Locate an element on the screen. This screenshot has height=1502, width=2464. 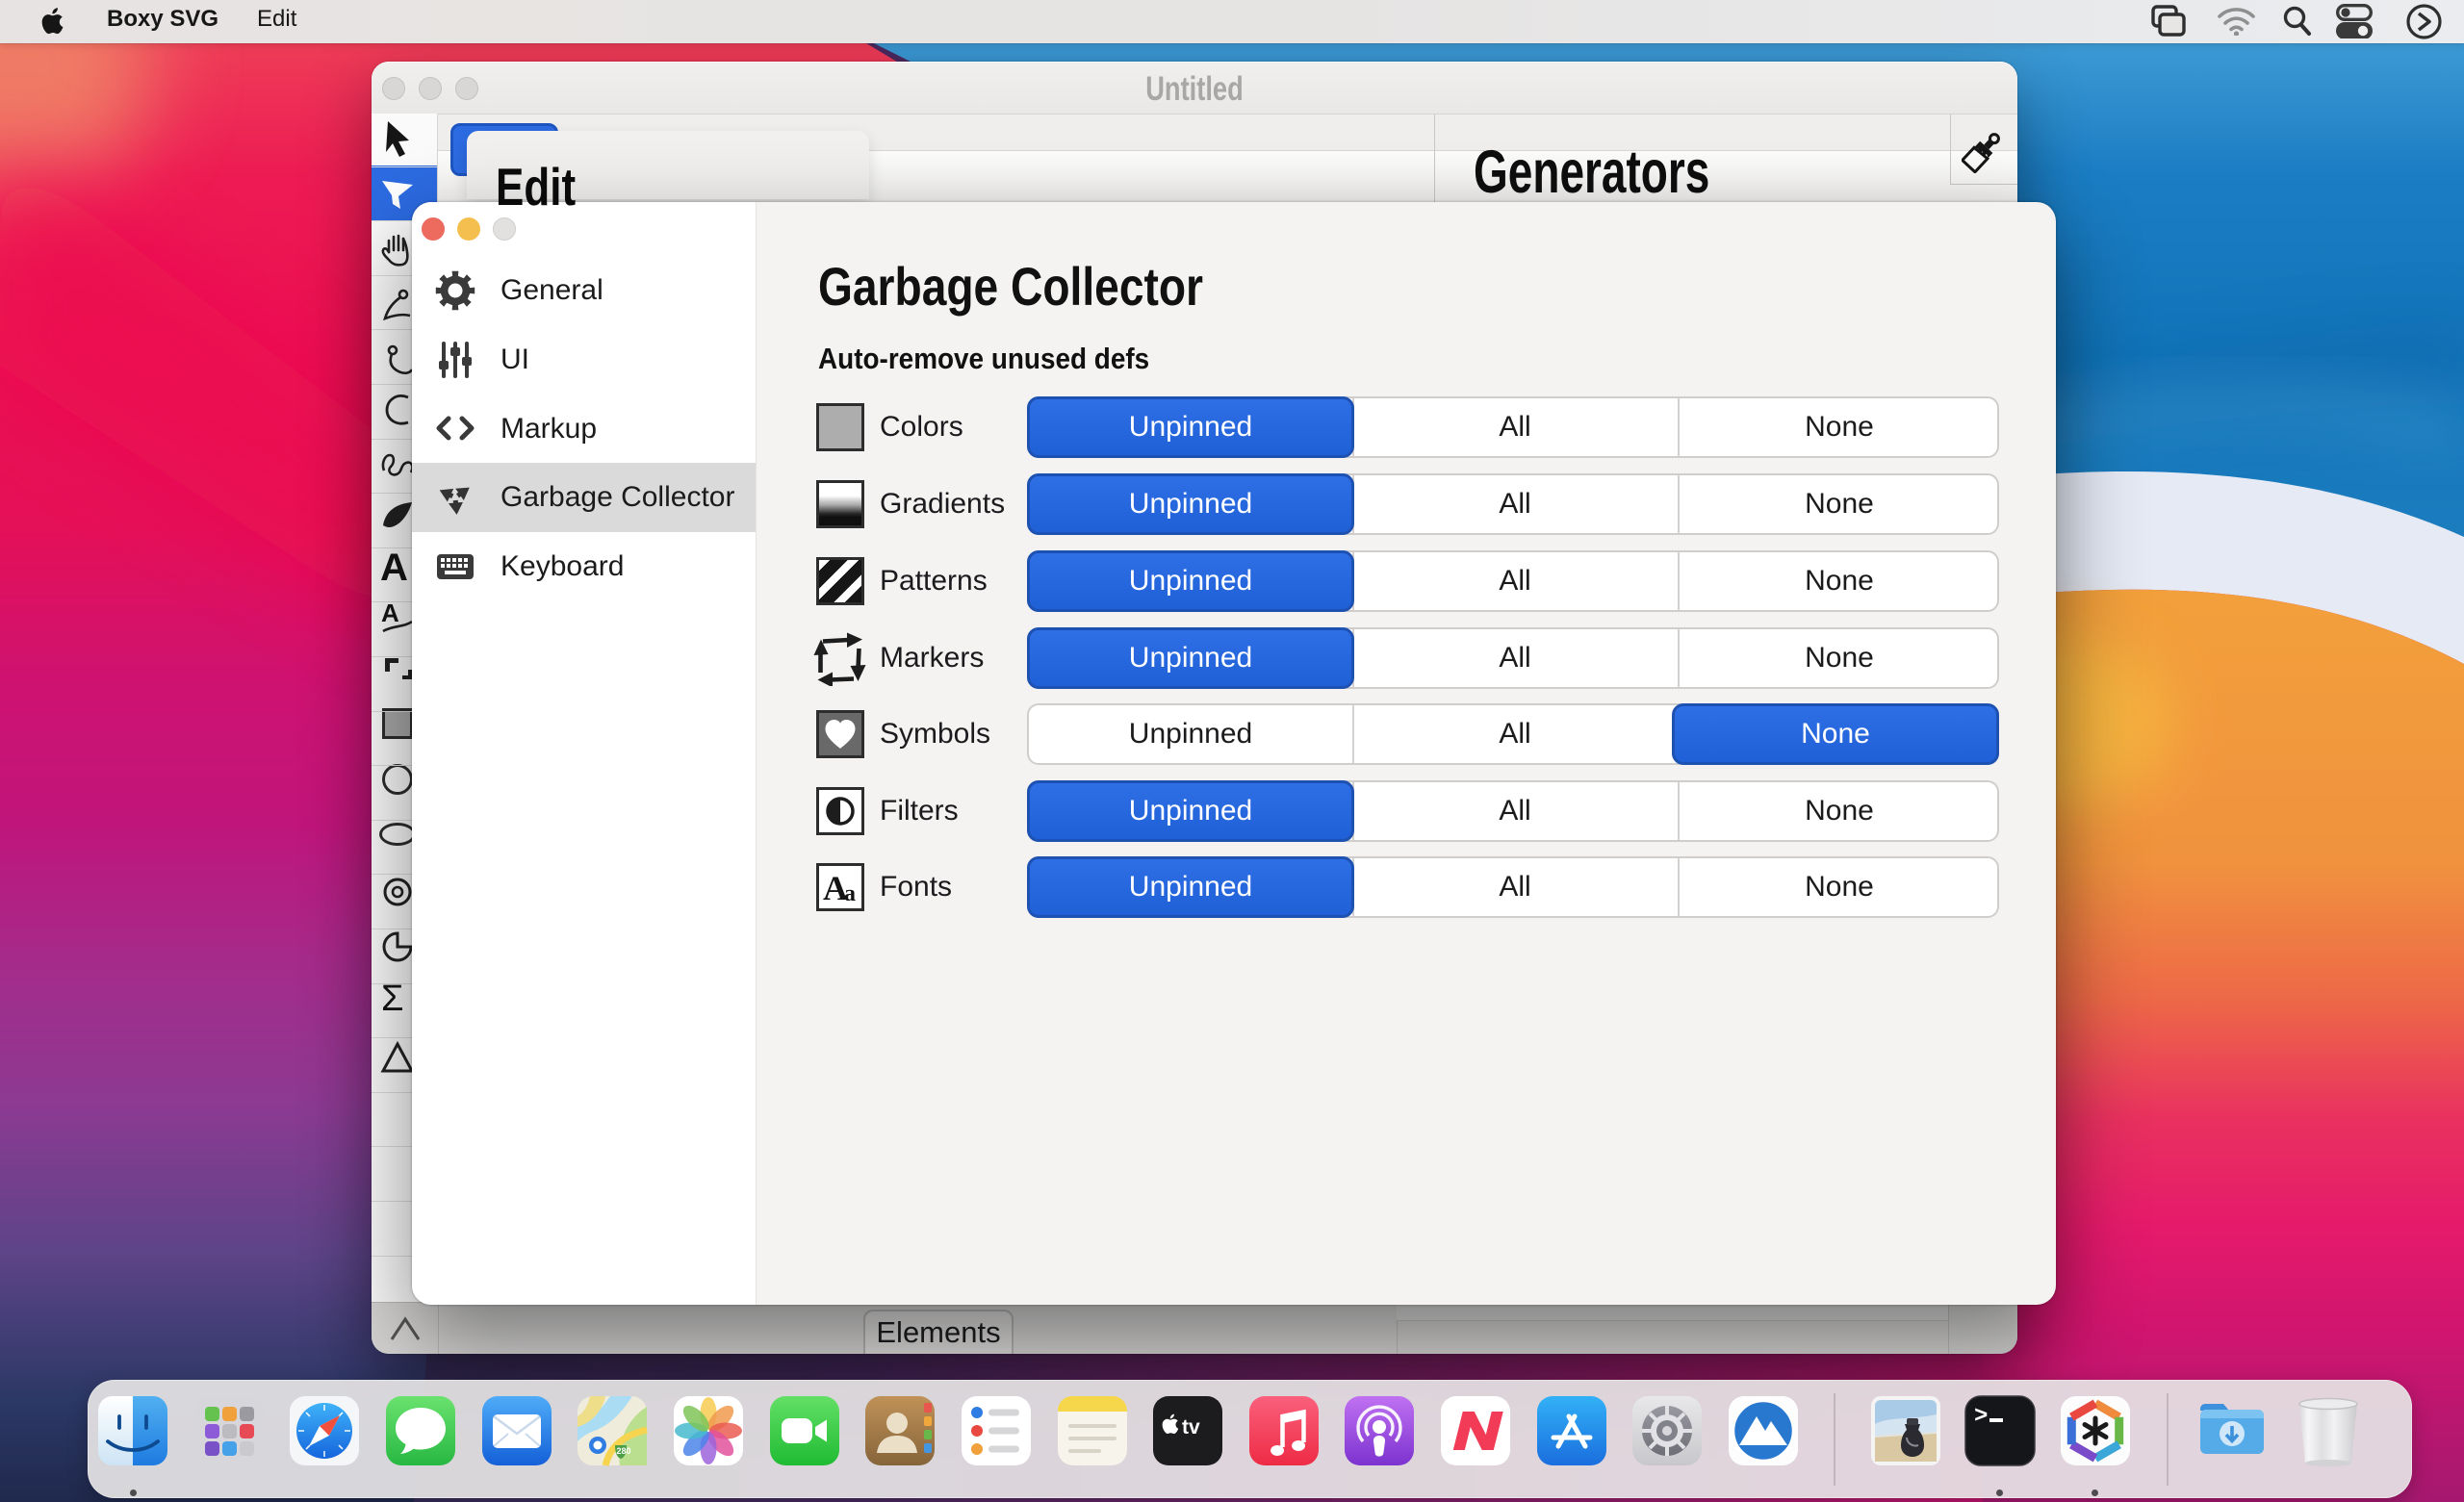
svg-text: 280 is located at coordinates (624, 1451).